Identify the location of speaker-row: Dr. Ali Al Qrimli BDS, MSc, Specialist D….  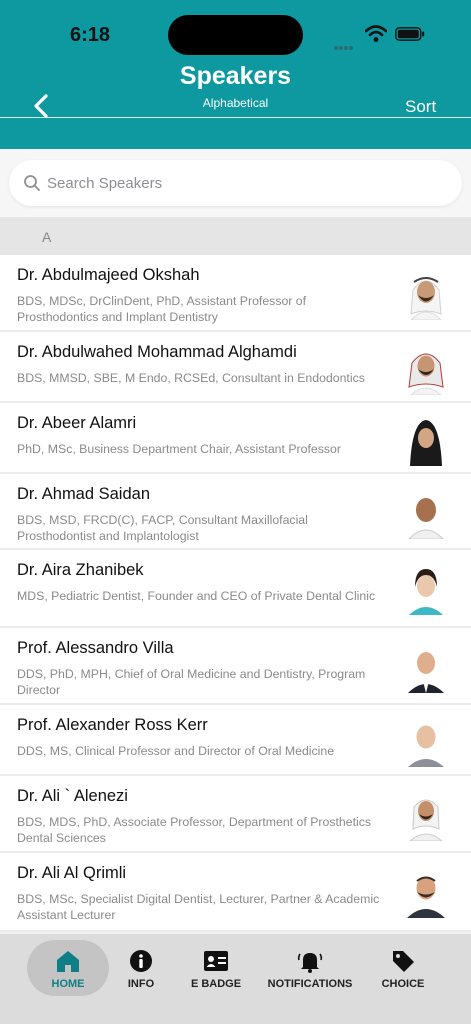
(235, 892).